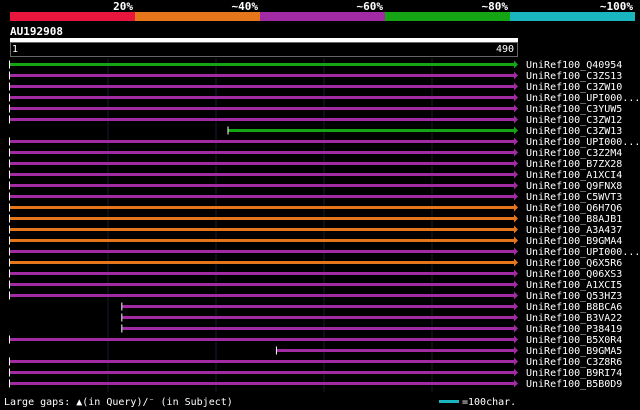 This screenshot has height=410, width=640. Describe the element at coordinates (574, 230) in the screenshot. I see `hit-label: UniRef100_A3A437` at that location.